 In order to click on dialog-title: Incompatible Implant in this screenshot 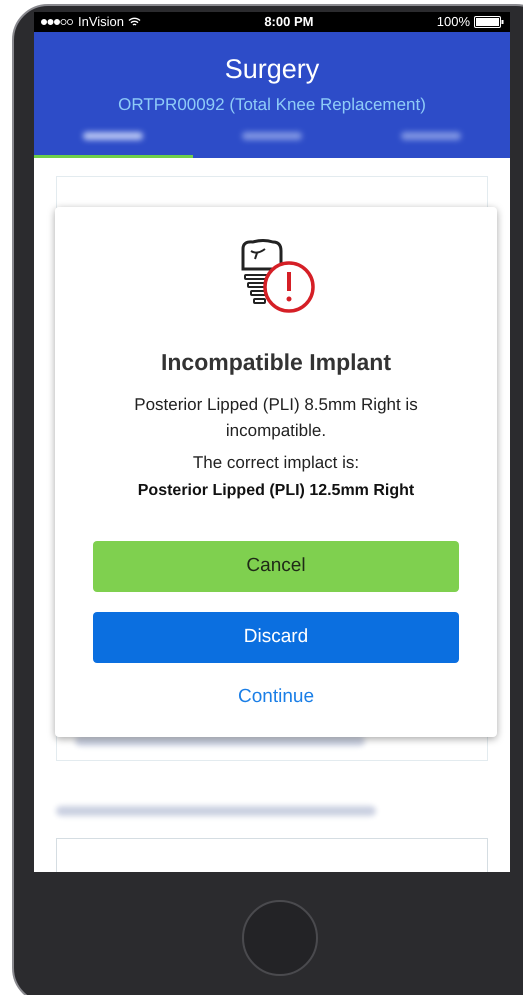, I will do `click(276, 362)`.